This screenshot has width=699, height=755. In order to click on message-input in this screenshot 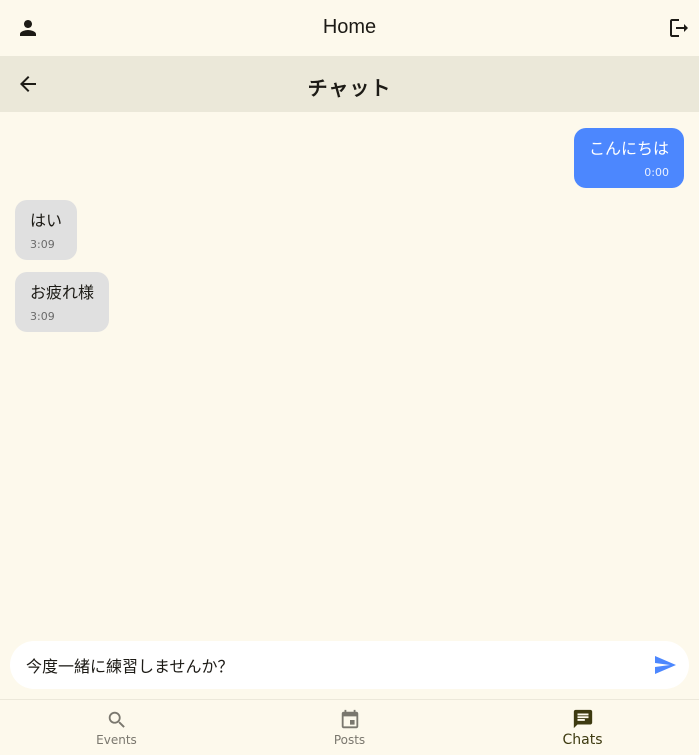, I will do `click(331, 665)`.